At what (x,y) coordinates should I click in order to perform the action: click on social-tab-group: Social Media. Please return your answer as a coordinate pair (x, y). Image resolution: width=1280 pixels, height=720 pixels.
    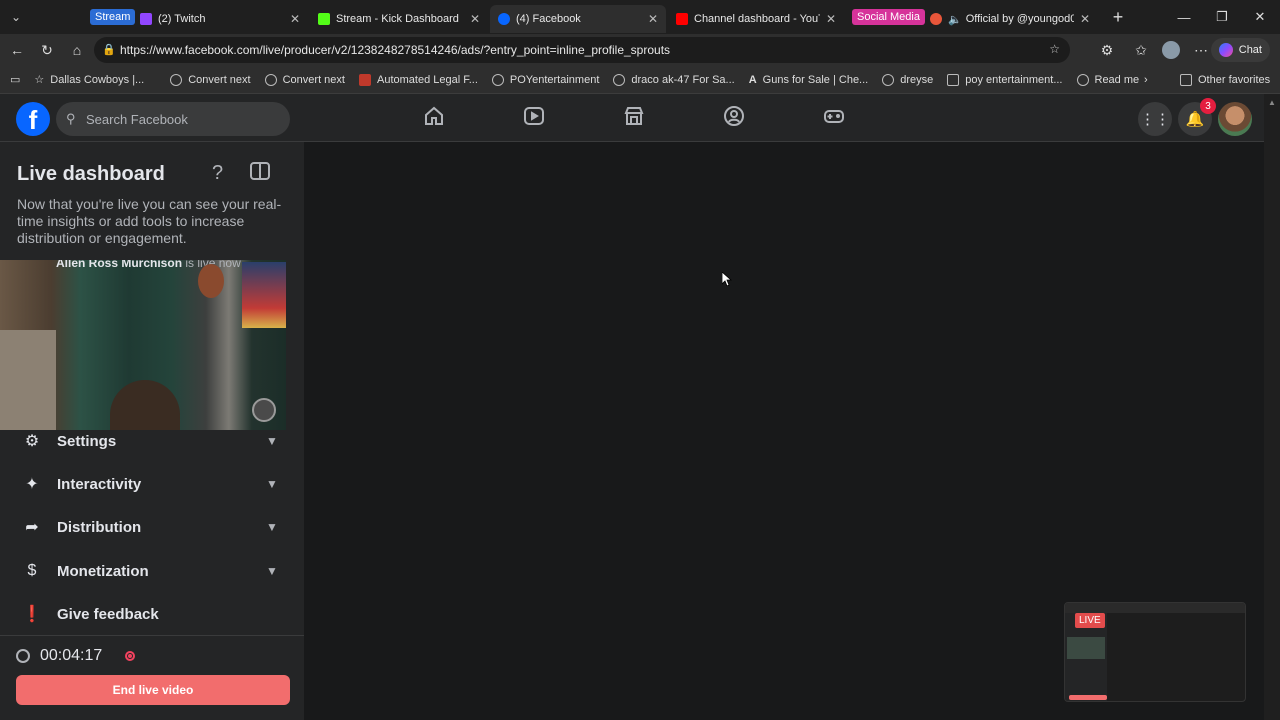
    Looking at the image, I should click on (888, 17).